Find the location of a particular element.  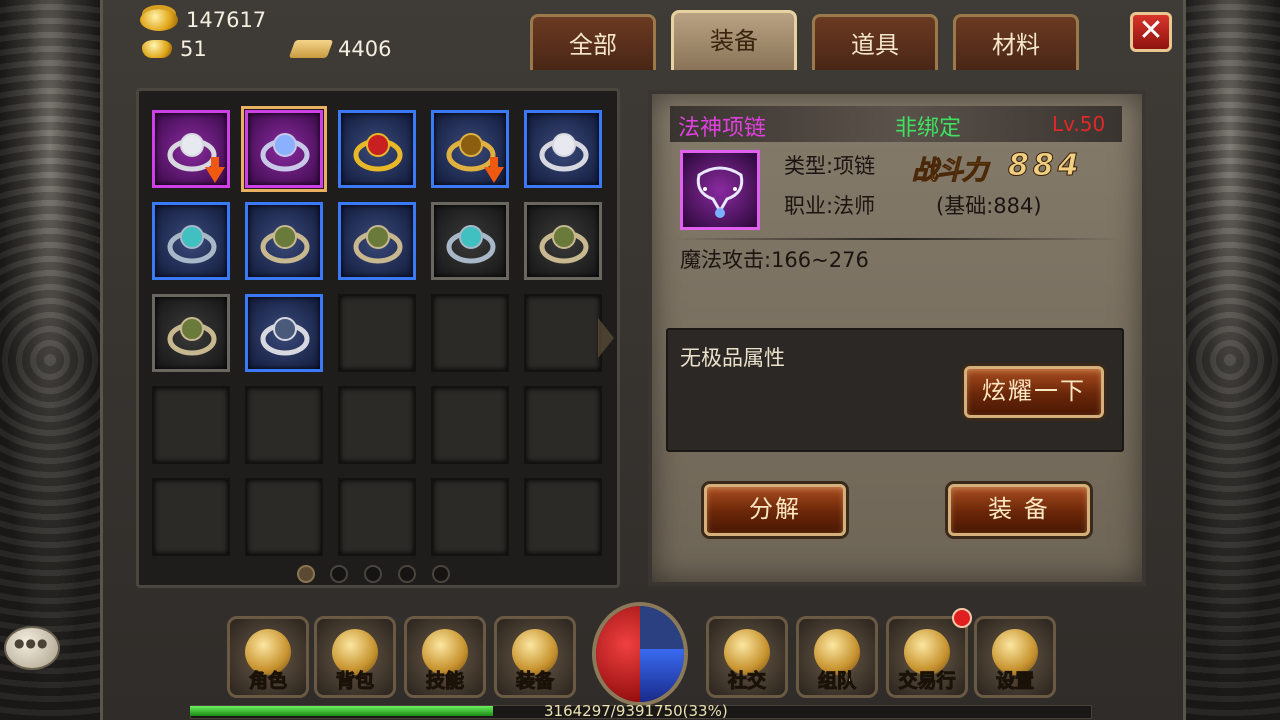

scroll-counter: 4406 is located at coordinates (340, 49).